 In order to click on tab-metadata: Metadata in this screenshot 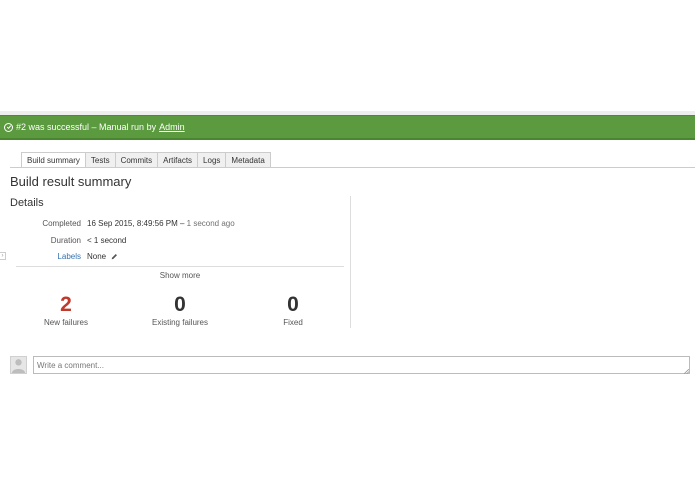, I will do `click(248, 160)`.